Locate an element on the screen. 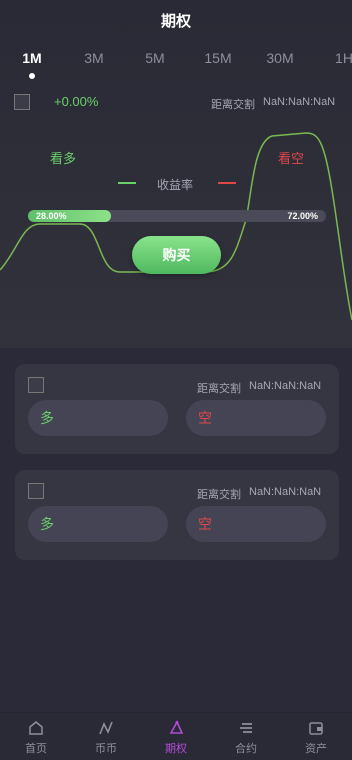  wallet-icon is located at coordinates (316, 728).